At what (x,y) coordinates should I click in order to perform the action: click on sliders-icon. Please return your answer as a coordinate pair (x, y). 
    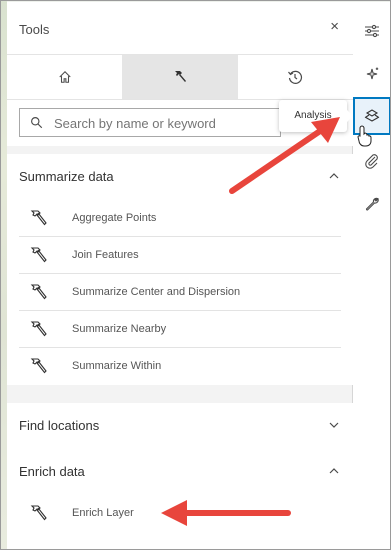
    Looking at the image, I should click on (372, 31).